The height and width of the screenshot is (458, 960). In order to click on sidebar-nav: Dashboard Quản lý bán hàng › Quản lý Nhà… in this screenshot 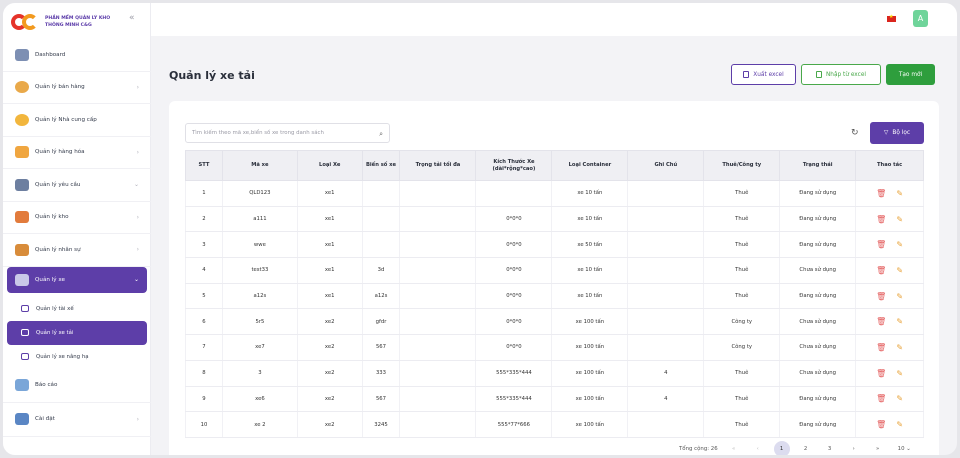, I will do `click(77, 238)`.